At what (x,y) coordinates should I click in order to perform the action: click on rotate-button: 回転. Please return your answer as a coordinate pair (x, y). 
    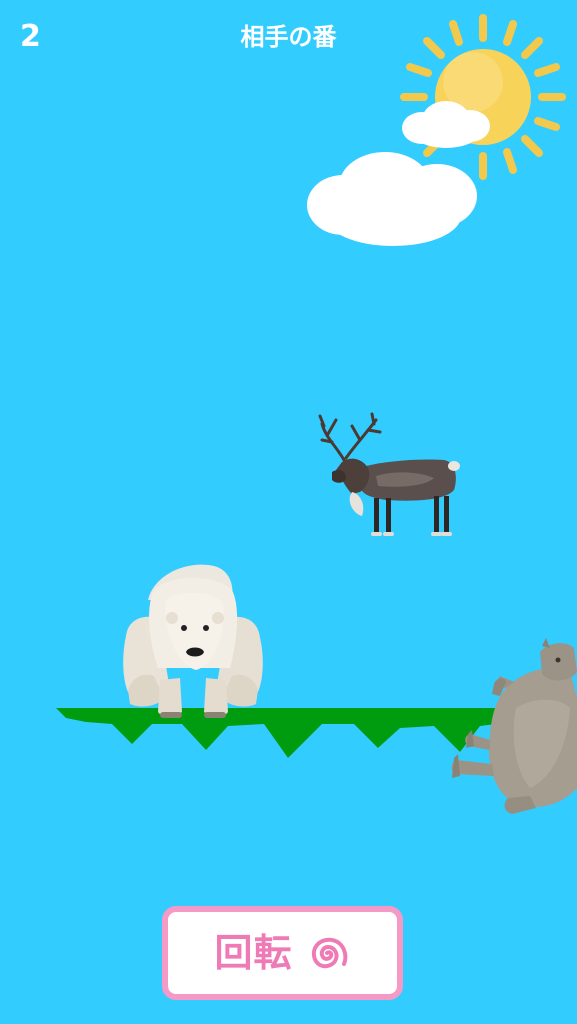
    Looking at the image, I should click on (282, 953).